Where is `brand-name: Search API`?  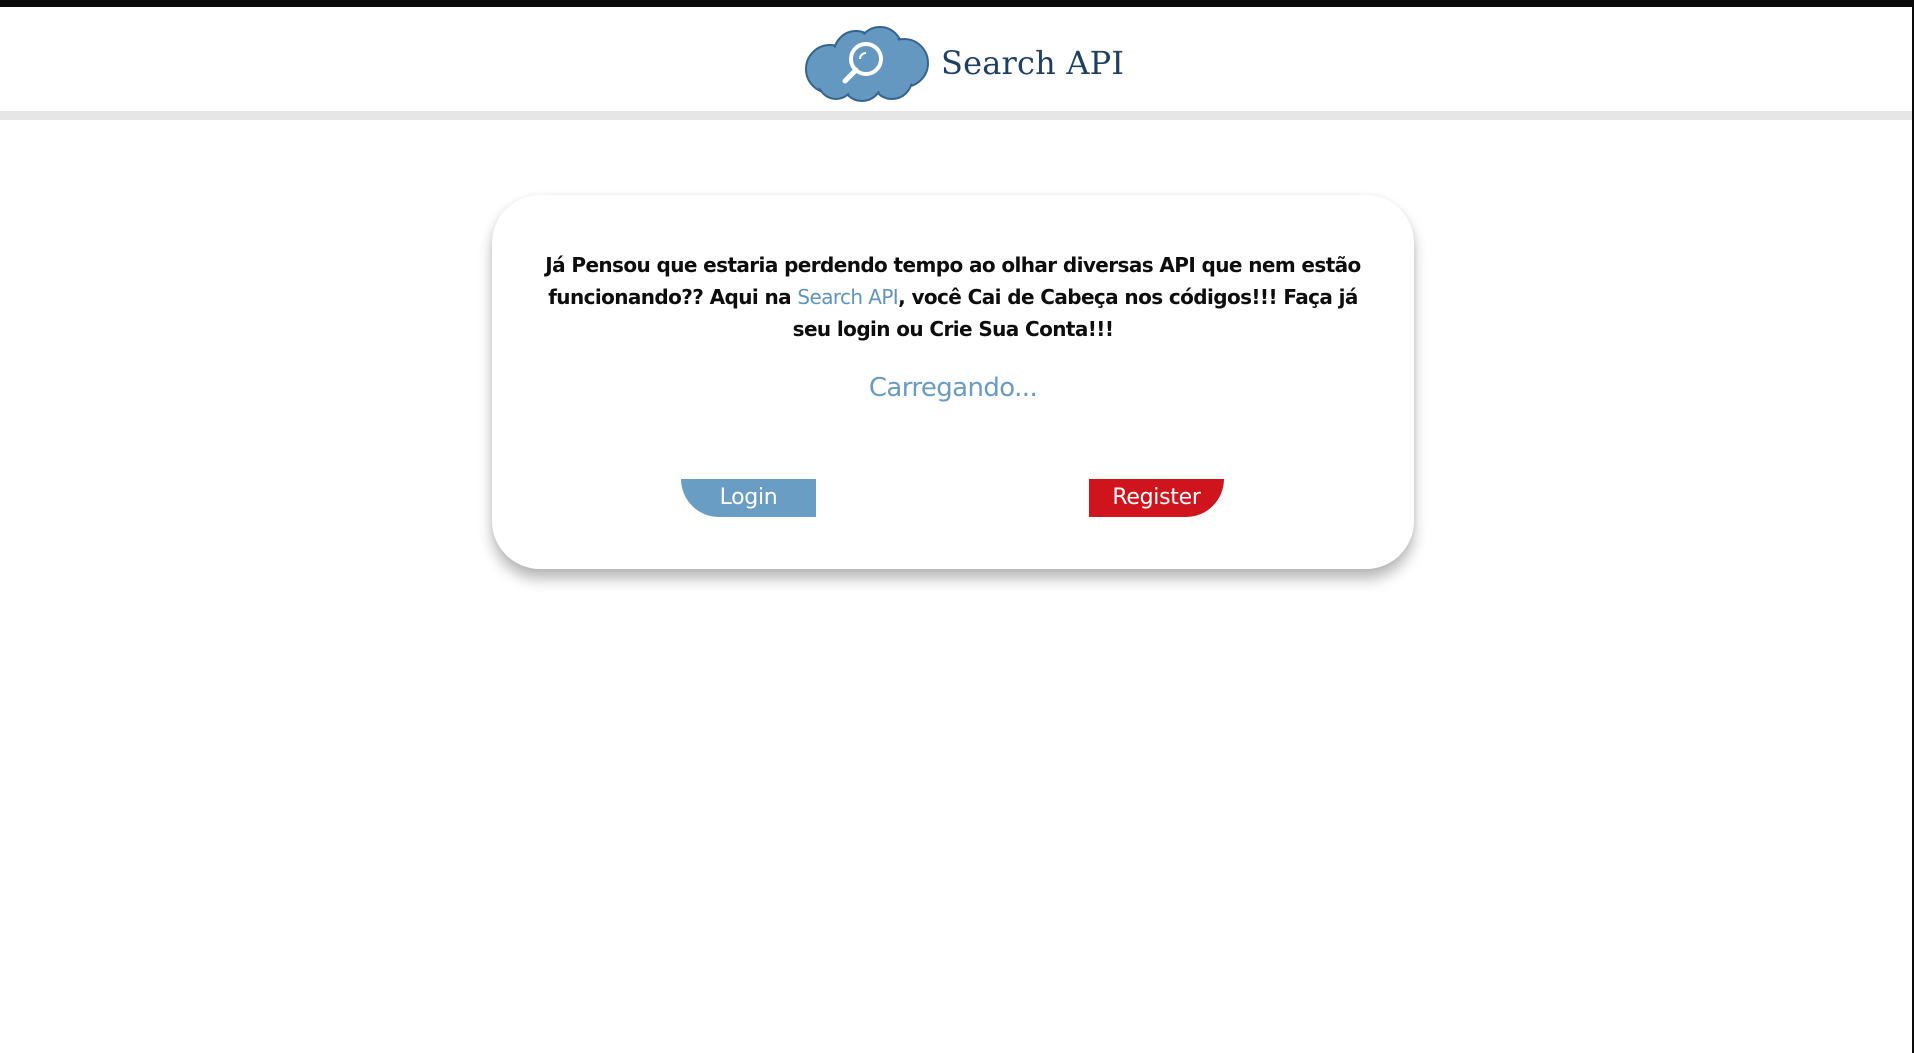
brand-name: Search API is located at coordinates (1033, 63).